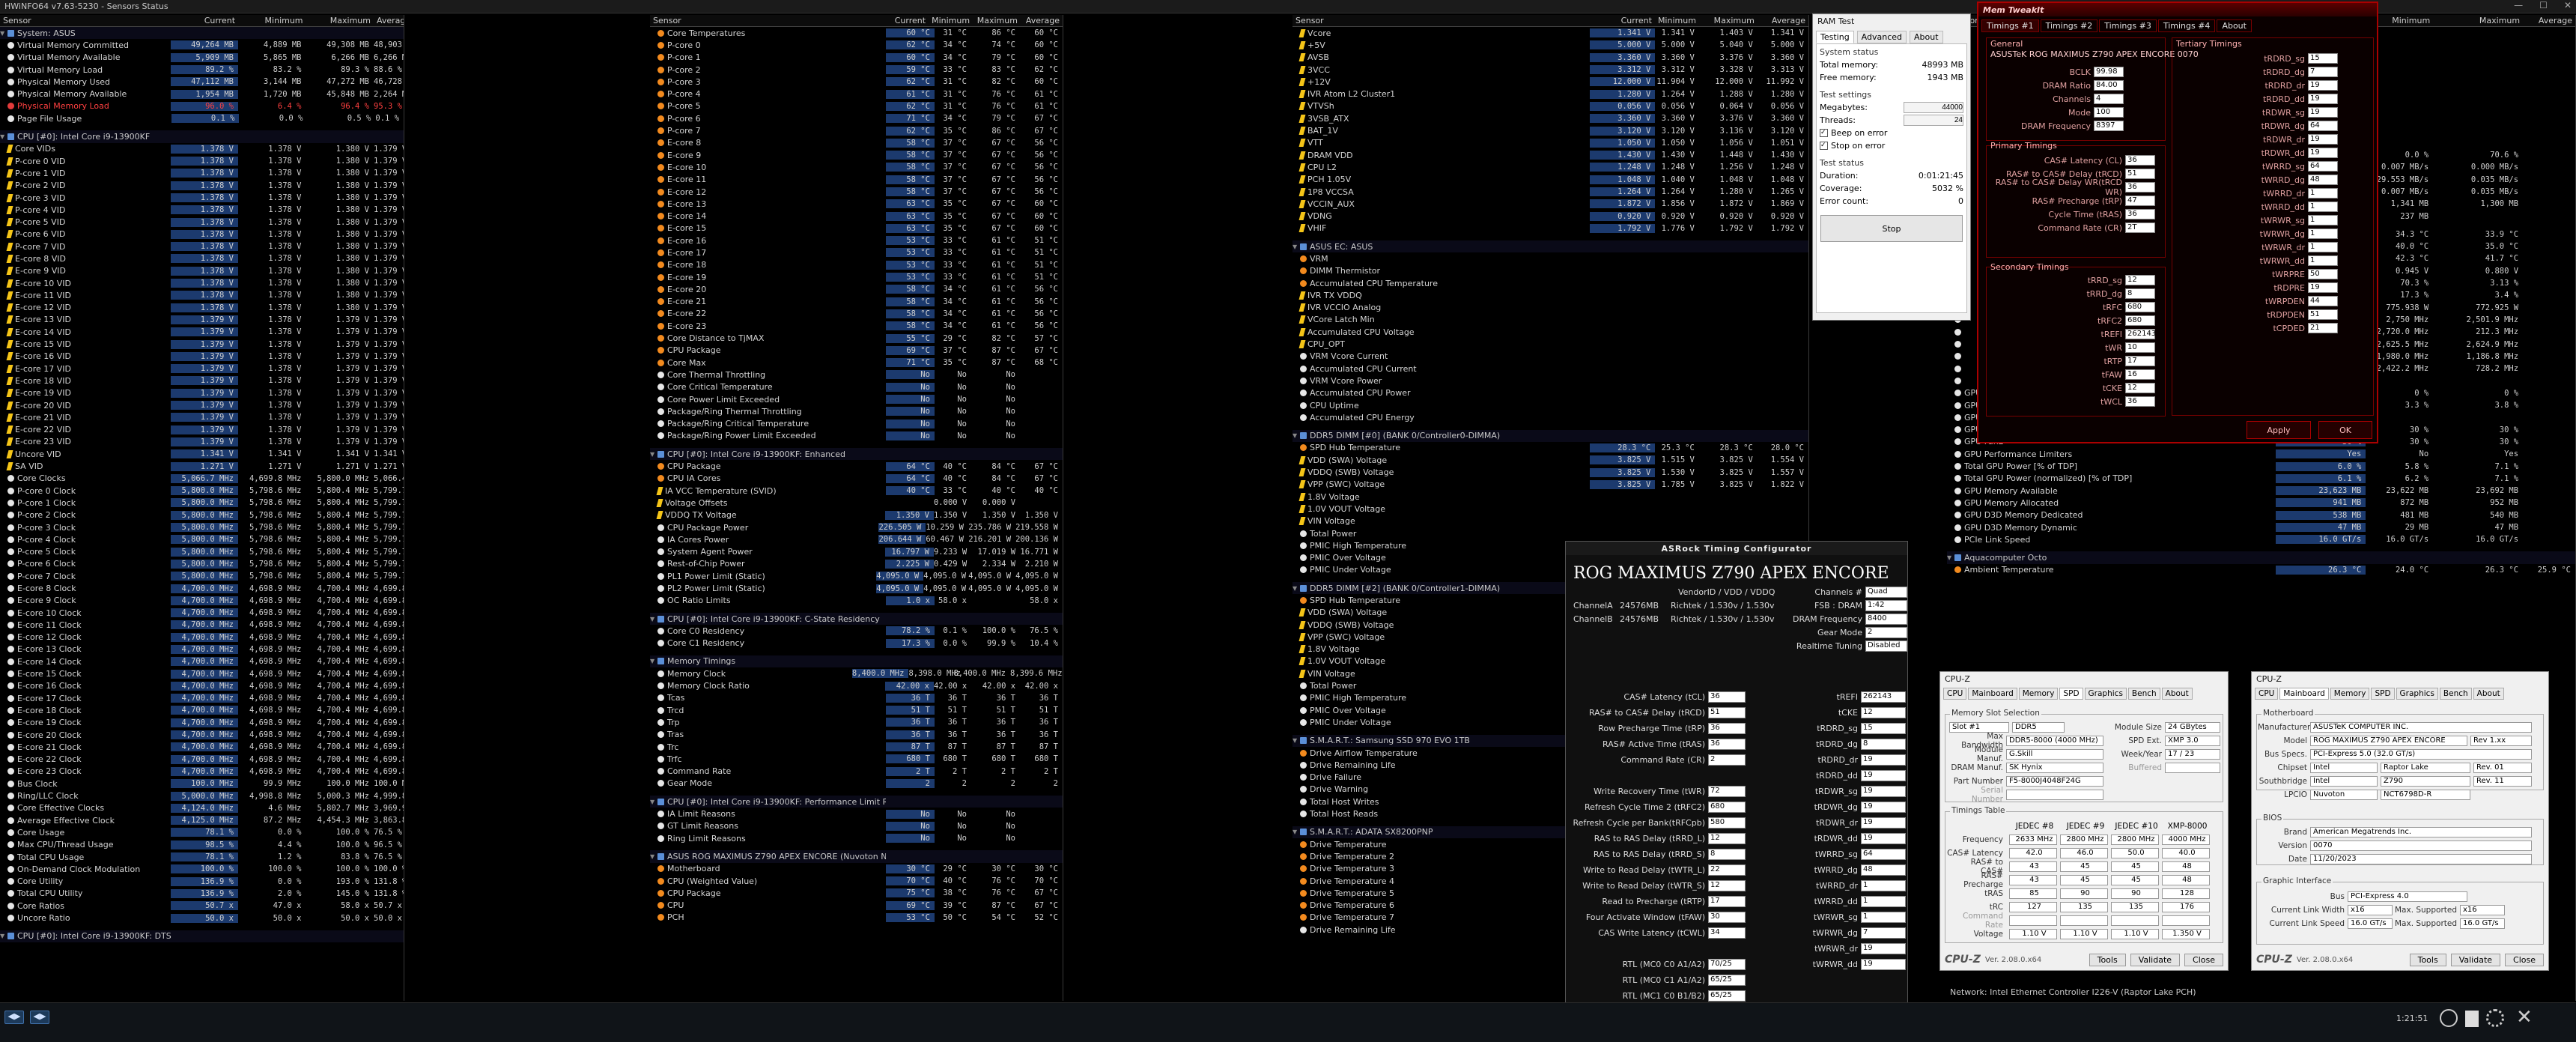 The width and height of the screenshot is (2576, 1042). Describe the element at coordinates (1550, 216) in the screenshot. I see `sensor-row: VDNG 0.920 V 0.920 V 0.920 V 0.920 V` at that location.